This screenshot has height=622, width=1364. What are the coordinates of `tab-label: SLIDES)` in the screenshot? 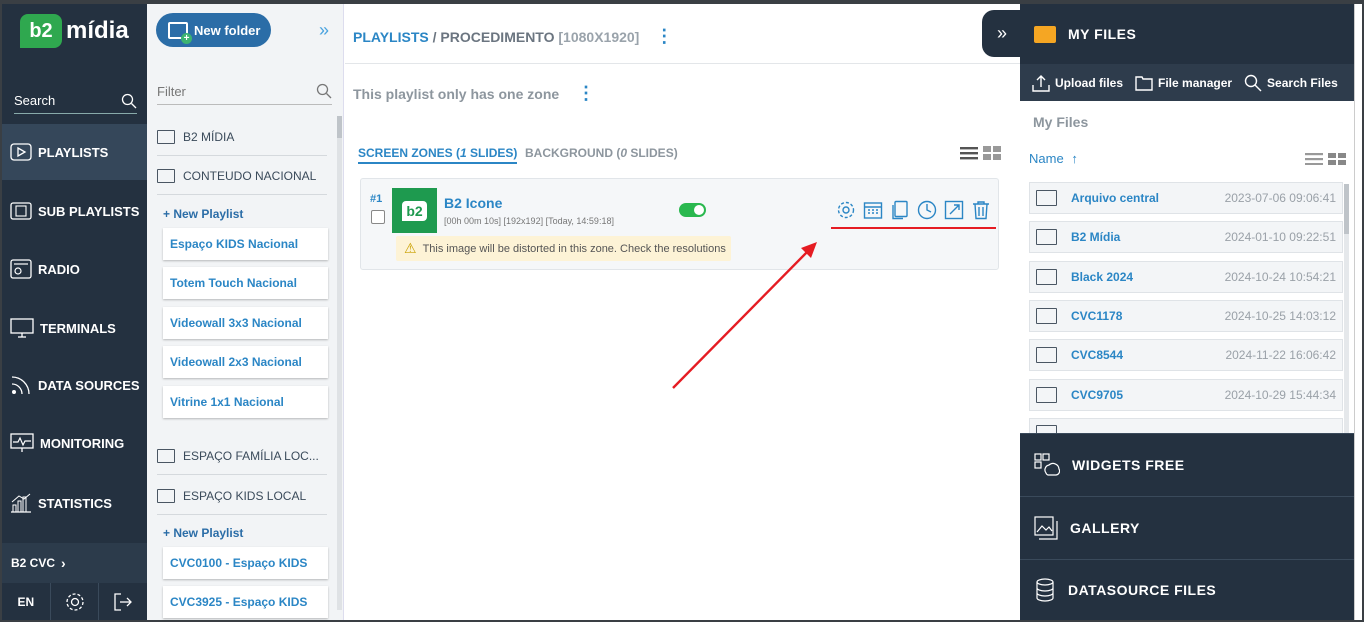 It's located at (652, 153).